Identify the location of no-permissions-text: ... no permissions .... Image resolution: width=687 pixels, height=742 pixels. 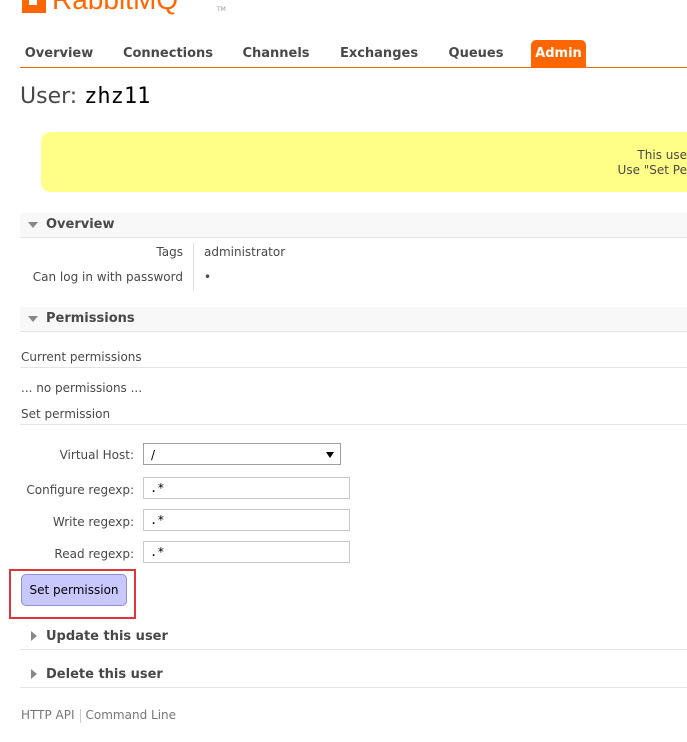
(82, 388).